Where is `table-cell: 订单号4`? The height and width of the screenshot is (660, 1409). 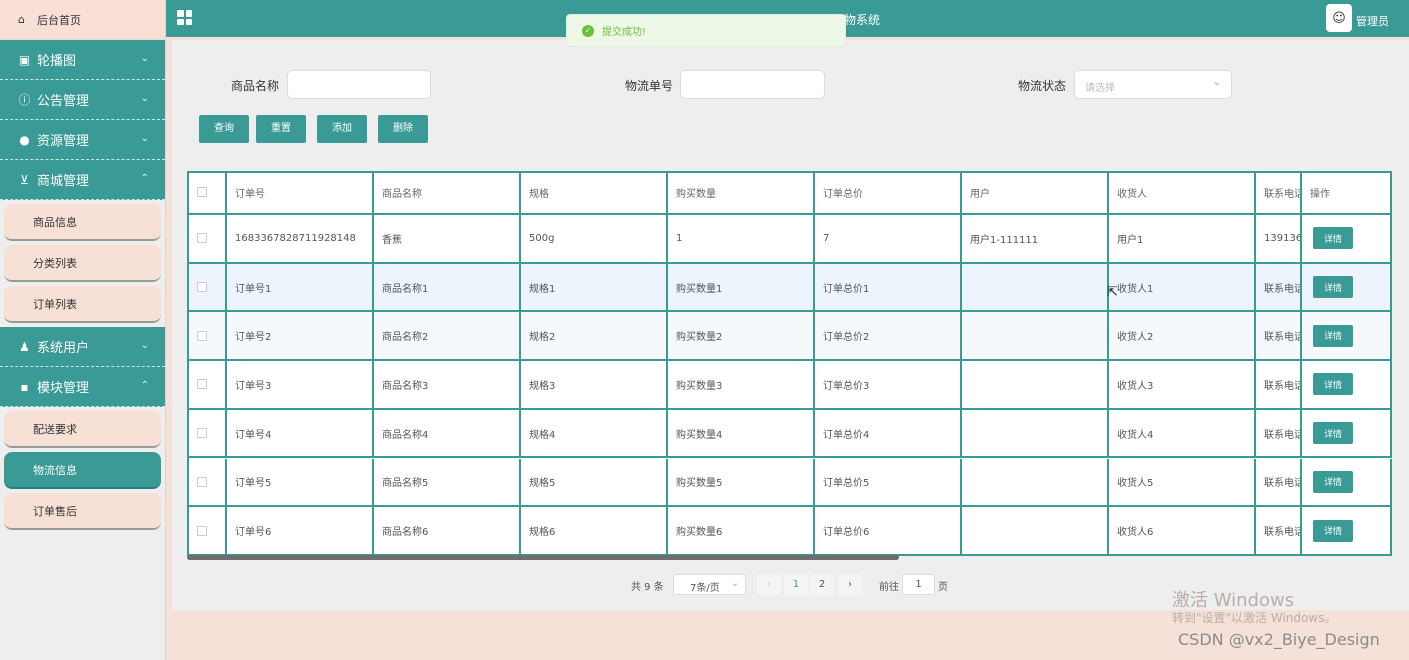
table-cell: 订单号4 is located at coordinates (300, 434).